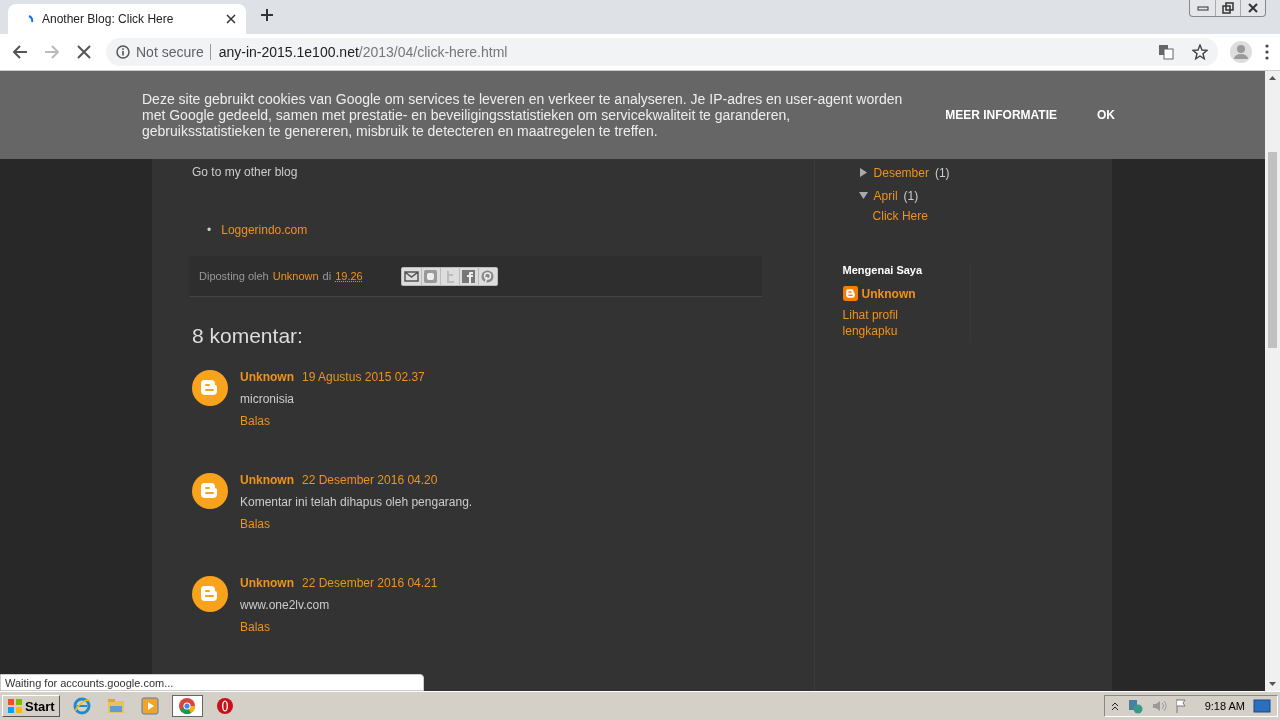 The height and width of the screenshot is (720, 1280). I want to click on archive-link: April, so click(885, 195).